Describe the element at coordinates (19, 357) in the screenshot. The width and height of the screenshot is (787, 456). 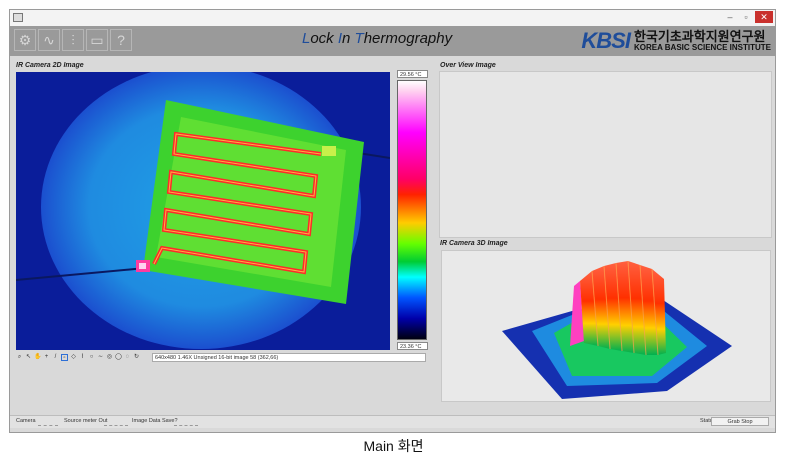
I see `zoom-icon: ⌕` at that location.